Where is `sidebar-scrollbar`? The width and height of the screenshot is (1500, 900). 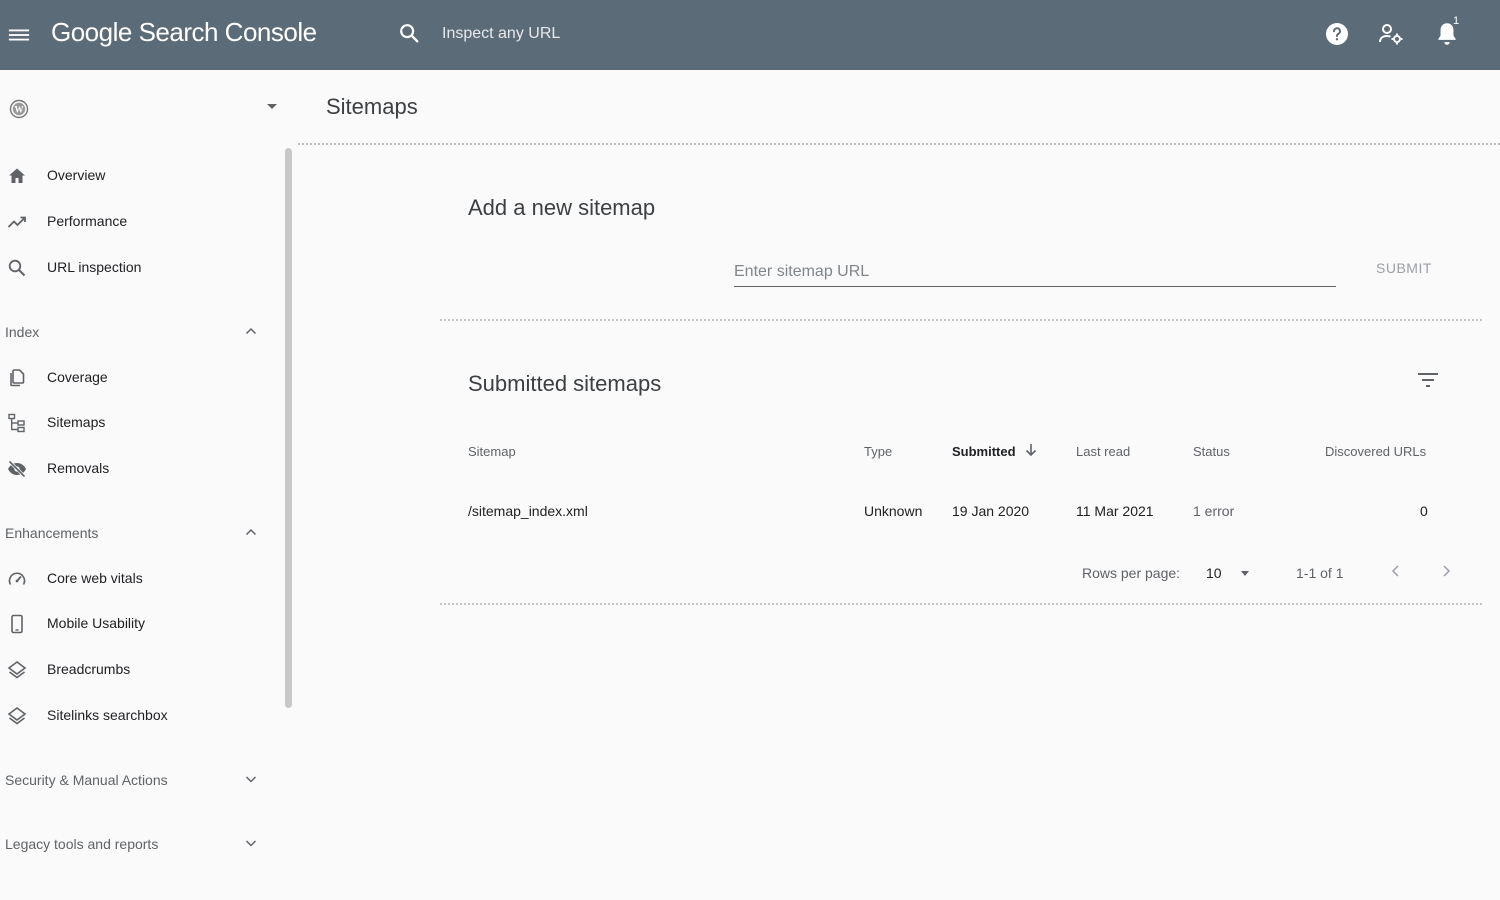 sidebar-scrollbar is located at coordinates (288, 428).